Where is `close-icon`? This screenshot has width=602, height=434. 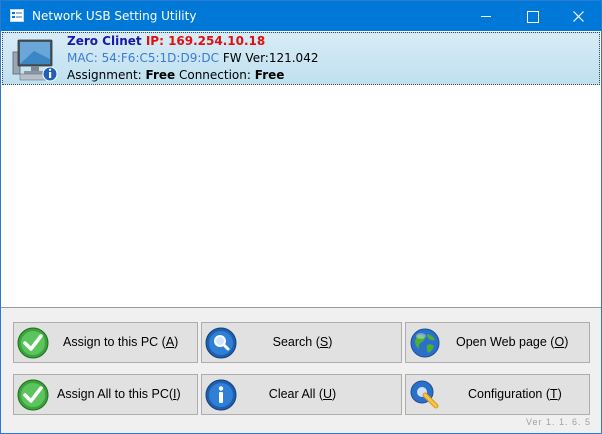
close-icon is located at coordinates (578, 16).